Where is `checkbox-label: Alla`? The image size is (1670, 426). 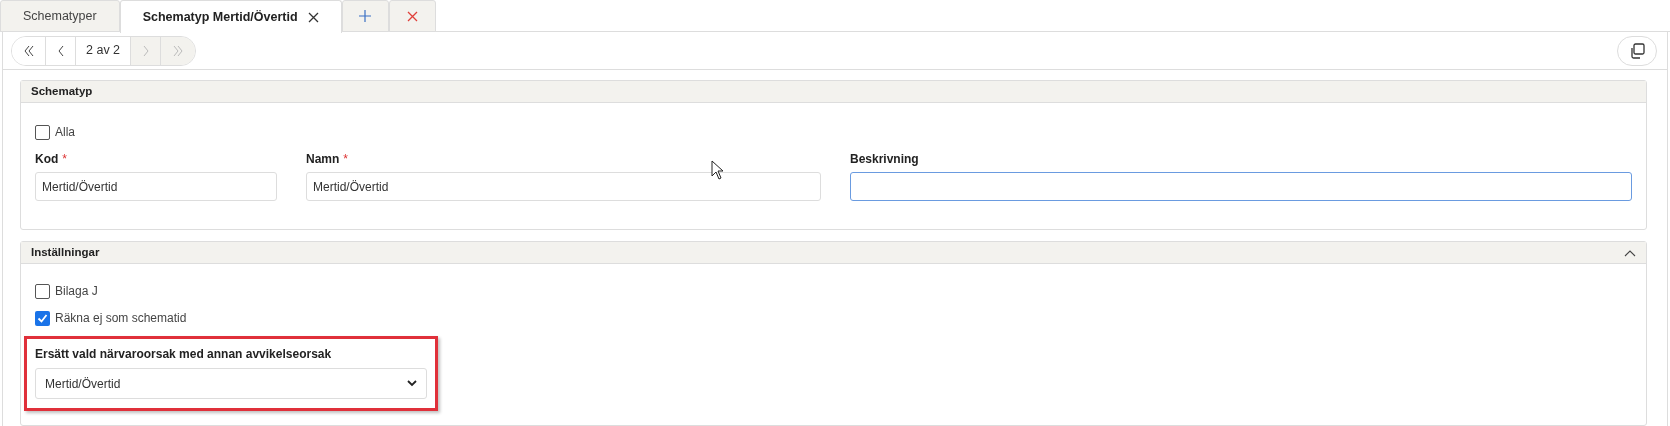 checkbox-label: Alla is located at coordinates (65, 132).